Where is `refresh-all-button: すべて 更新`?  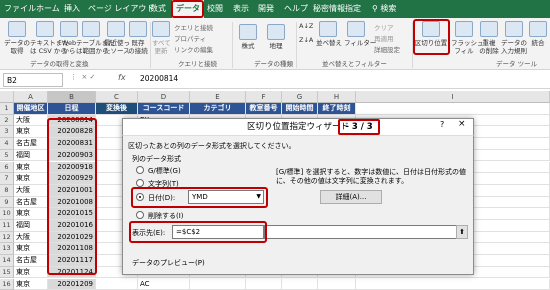 refresh-all-button: すべて 更新 is located at coordinates (161, 38).